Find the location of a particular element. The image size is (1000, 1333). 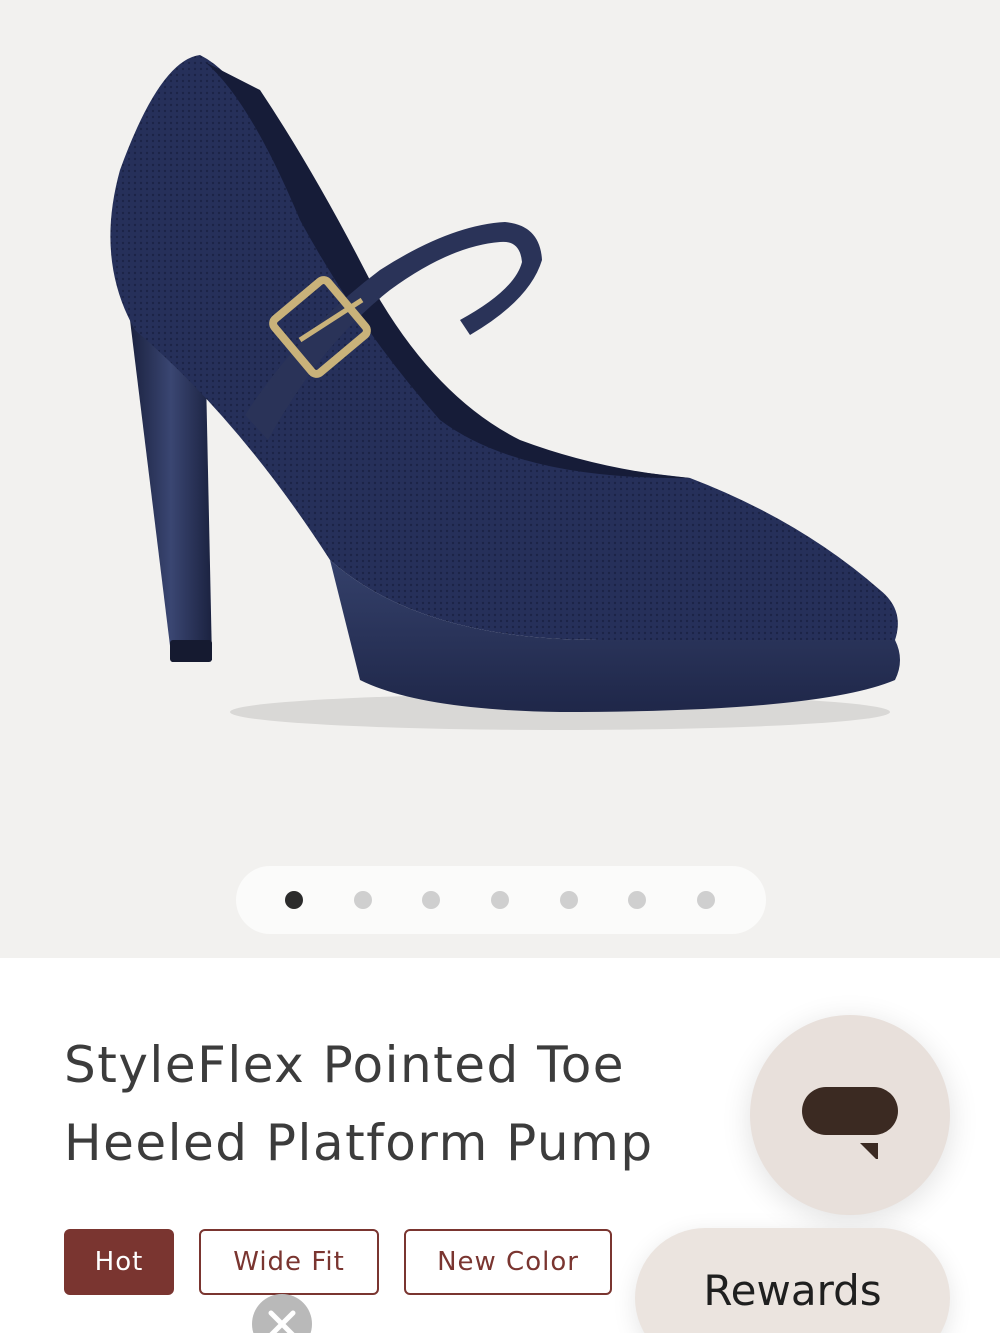

close-button is located at coordinates (282, 1313).